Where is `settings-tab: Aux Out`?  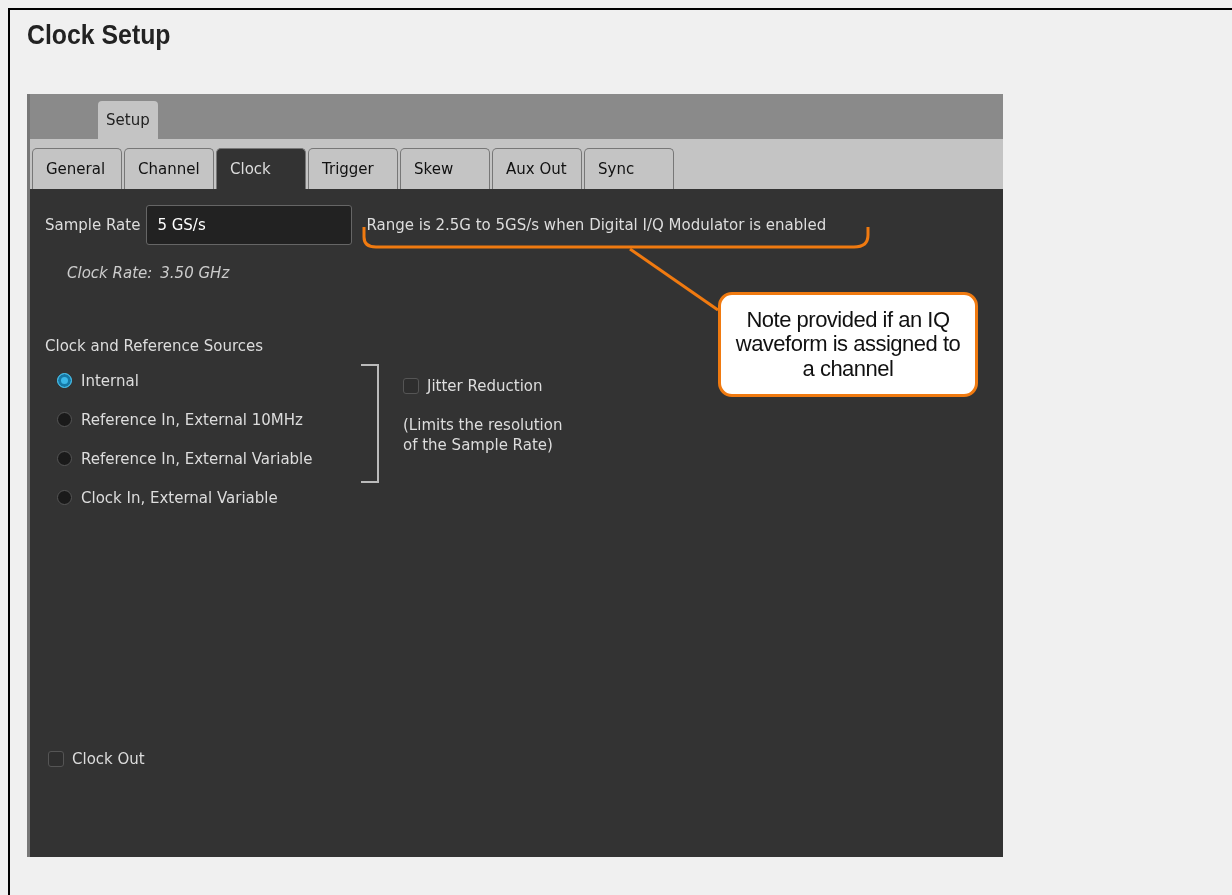 settings-tab: Aux Out is located at coordinates (537, 168).